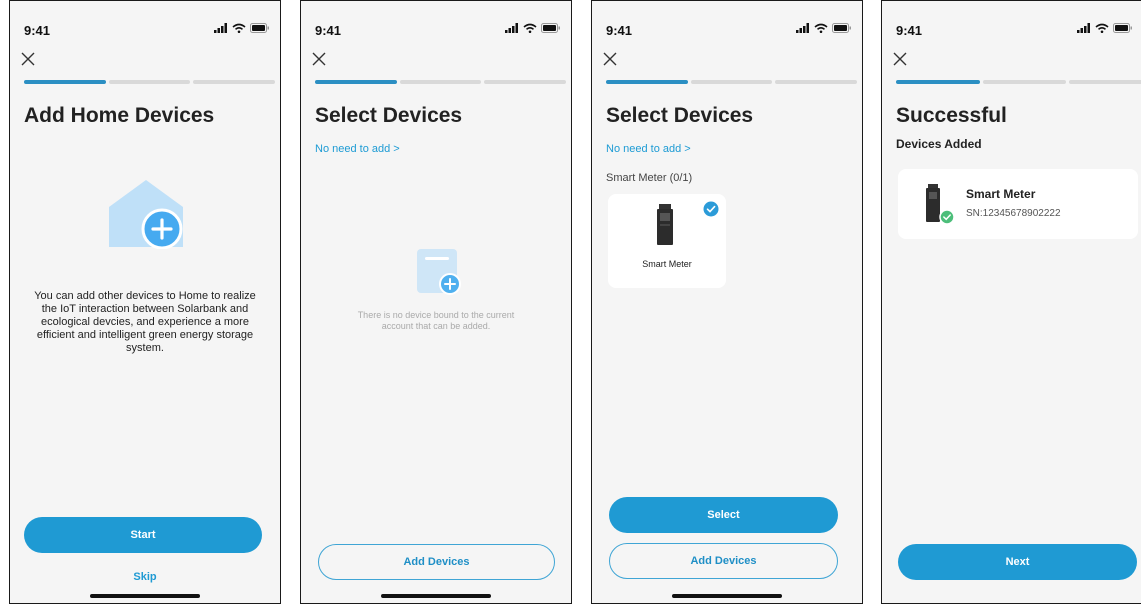 This screenshot has height=604, width=1141. Describe the element at coordinates (1017, 562) in the screenshot. I see `next-button: Next` at that location.